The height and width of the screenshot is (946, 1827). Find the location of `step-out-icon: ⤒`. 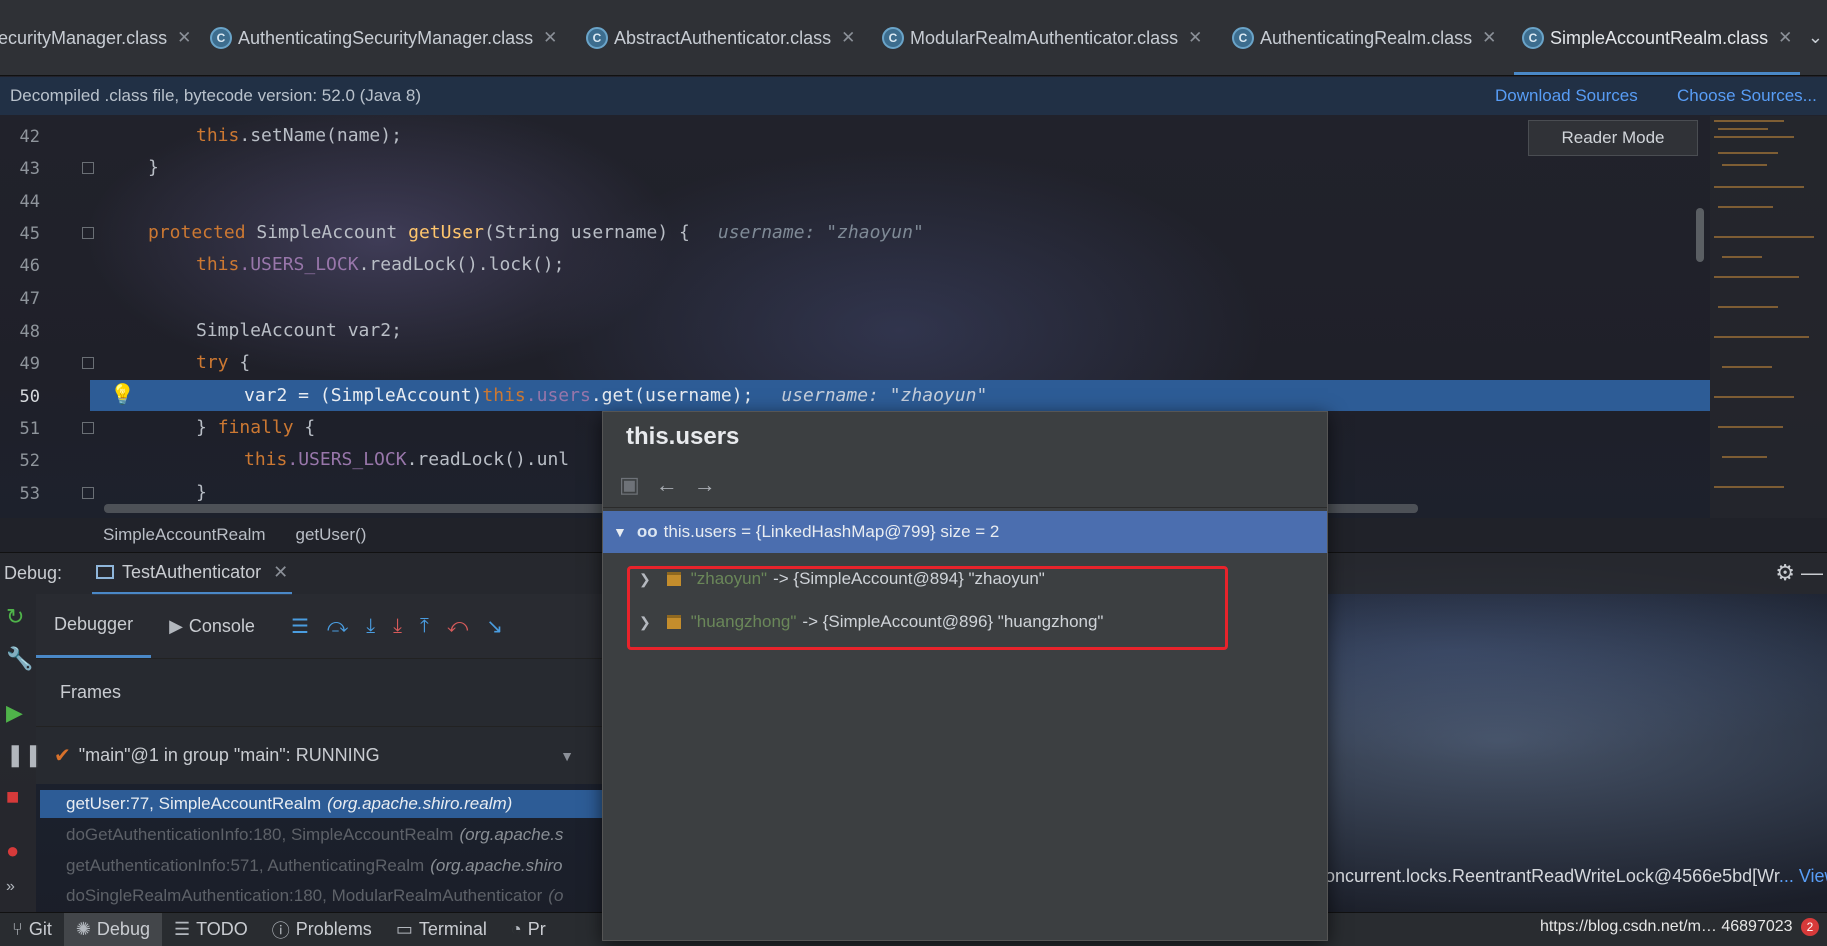

step-out-icon: ⤒ is located at coordinates (424, 626).